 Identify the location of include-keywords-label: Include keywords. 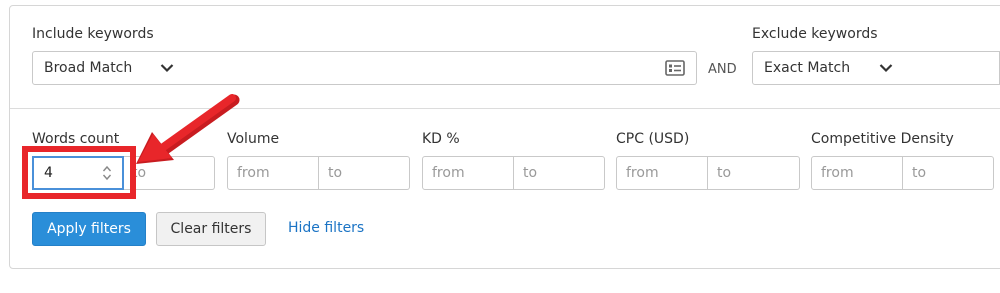
(93, 34).